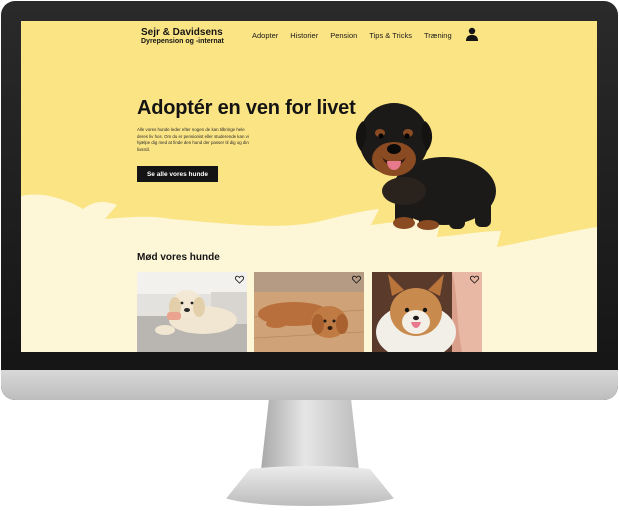 The width and height of the screenshot is (619, 511). What do you see at coordinates (265, 35) in the screenshot?
I see `nav-item-adopter: Adopter` at bounding box center [265, 35].